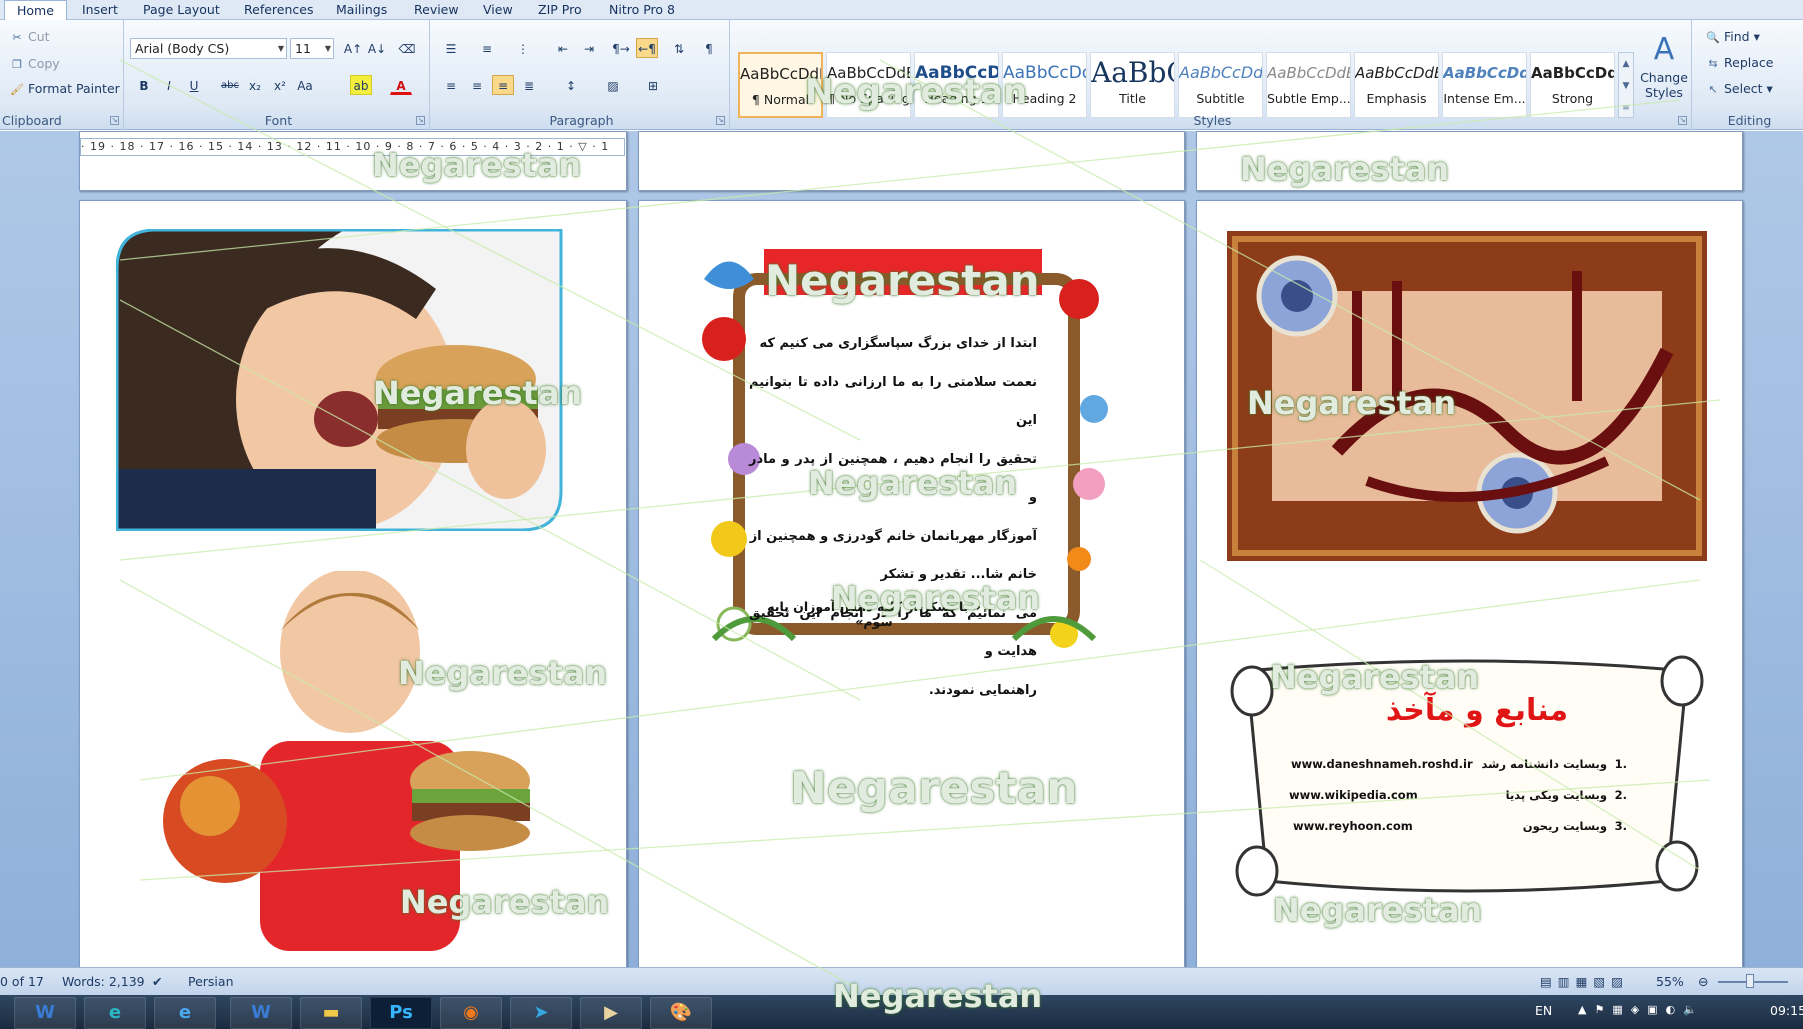 The image size is (1803, 1029). Describe the element at coordinates (498, 10) in the screenshot. I see `tab-view: View` at that location.